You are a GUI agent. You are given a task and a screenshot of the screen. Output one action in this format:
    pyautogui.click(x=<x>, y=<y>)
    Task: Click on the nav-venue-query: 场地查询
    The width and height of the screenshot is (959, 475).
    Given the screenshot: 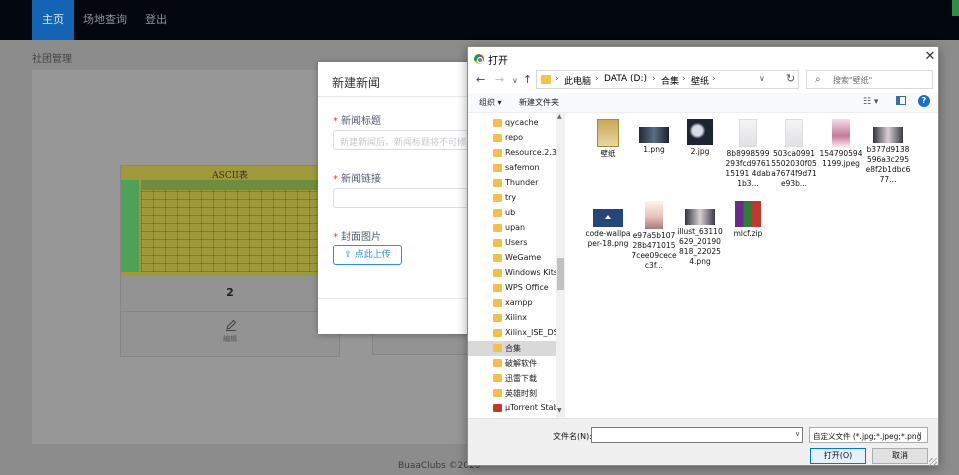 What is the action you would take?
    pyautogui.click(x=105, y=20)
    